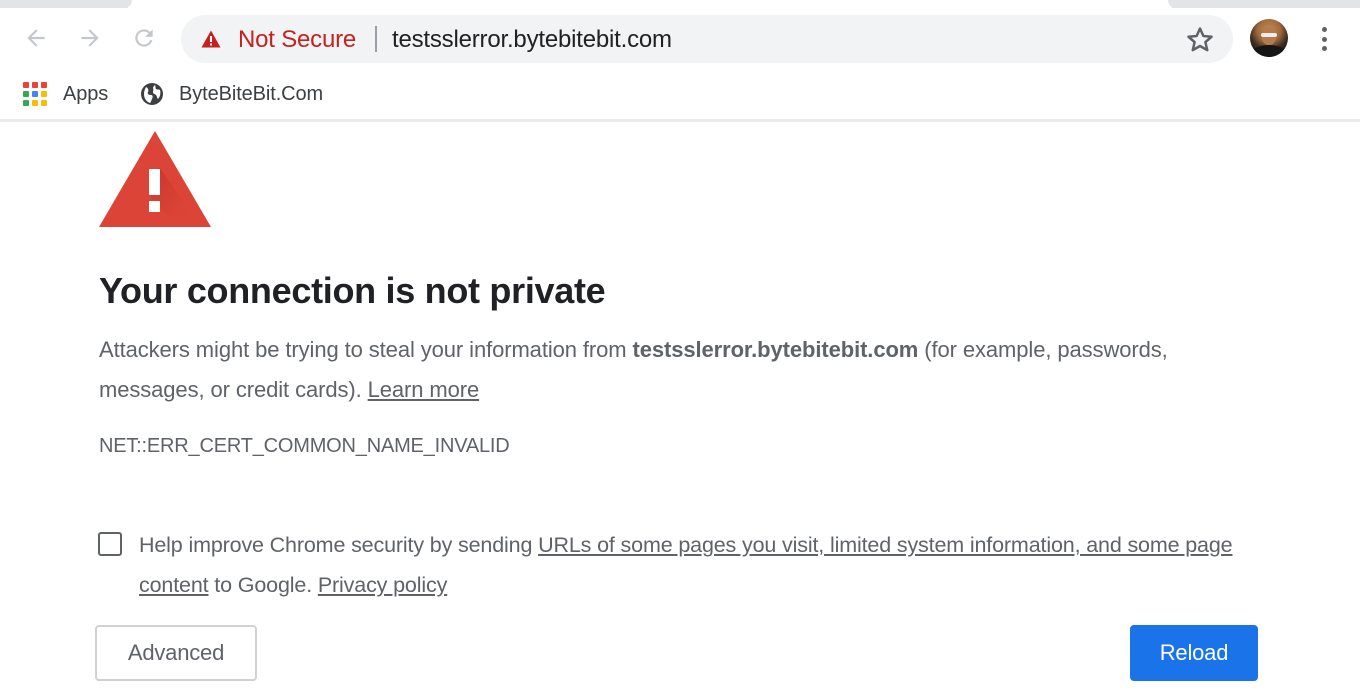  I want to click on bookmark-label: ByteBiteBit.Com, so click(251, 93).